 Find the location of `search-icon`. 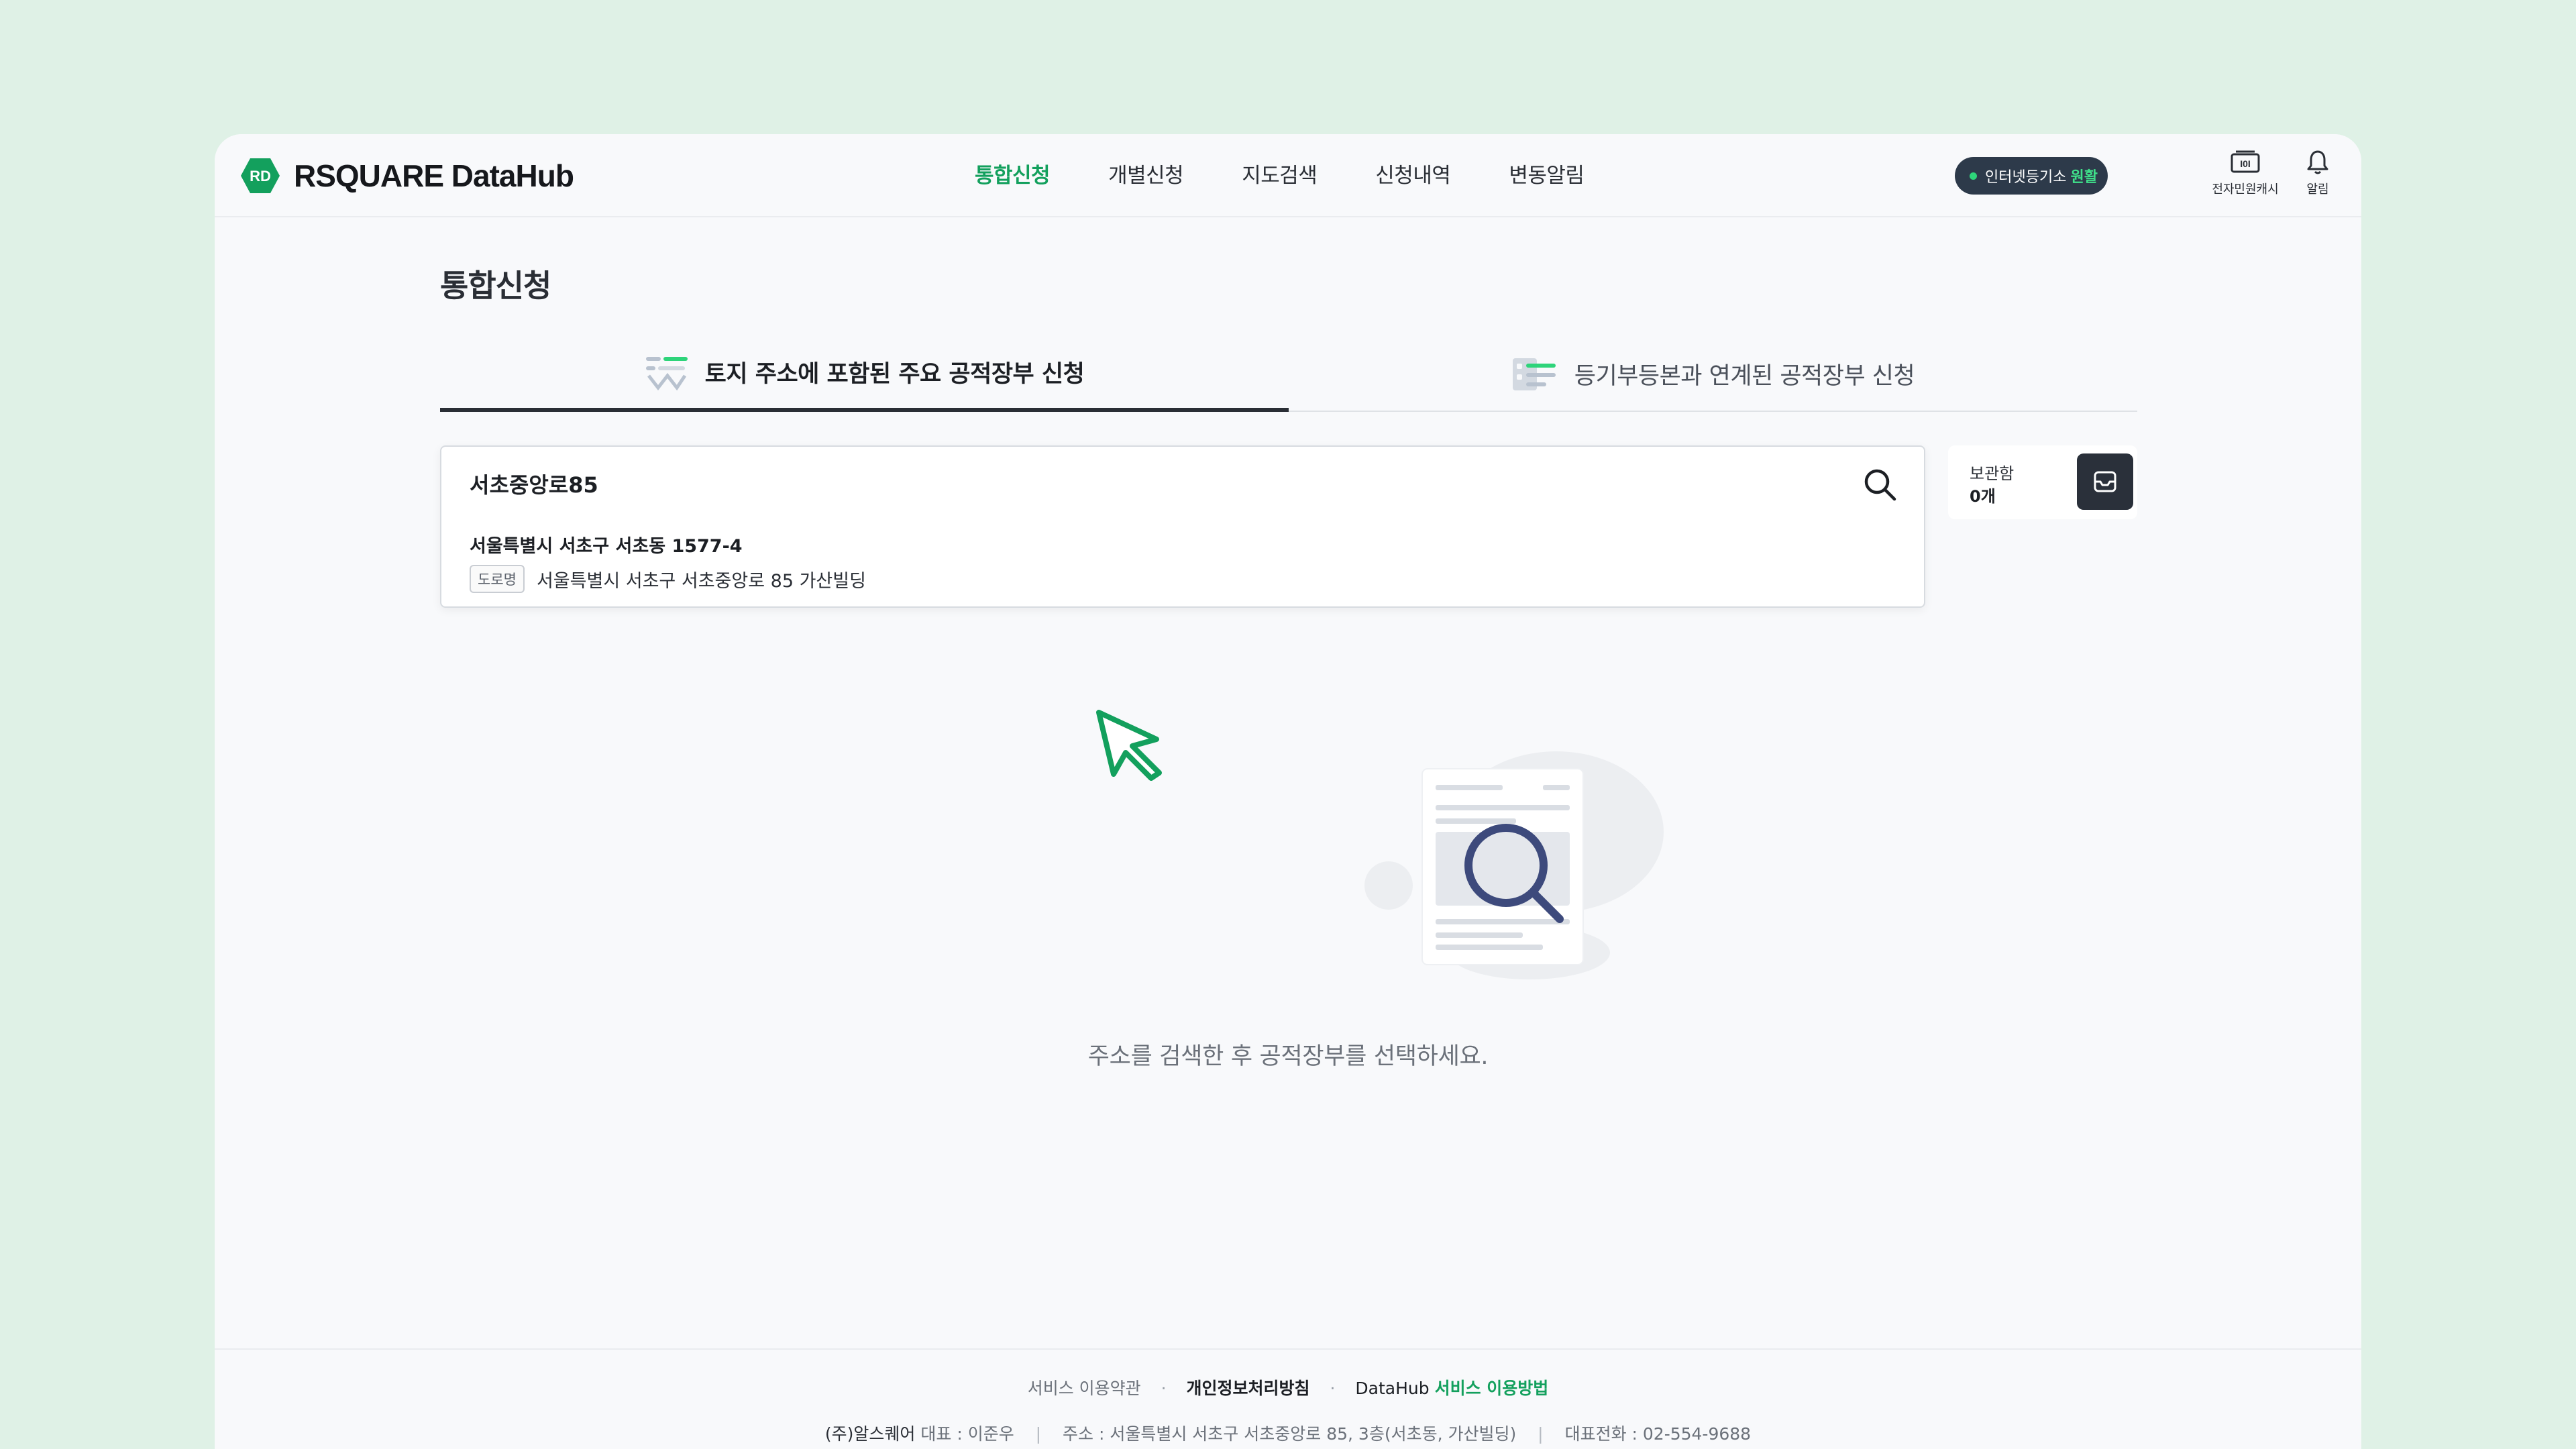

search-icon is located at coordinates (1880, 485).